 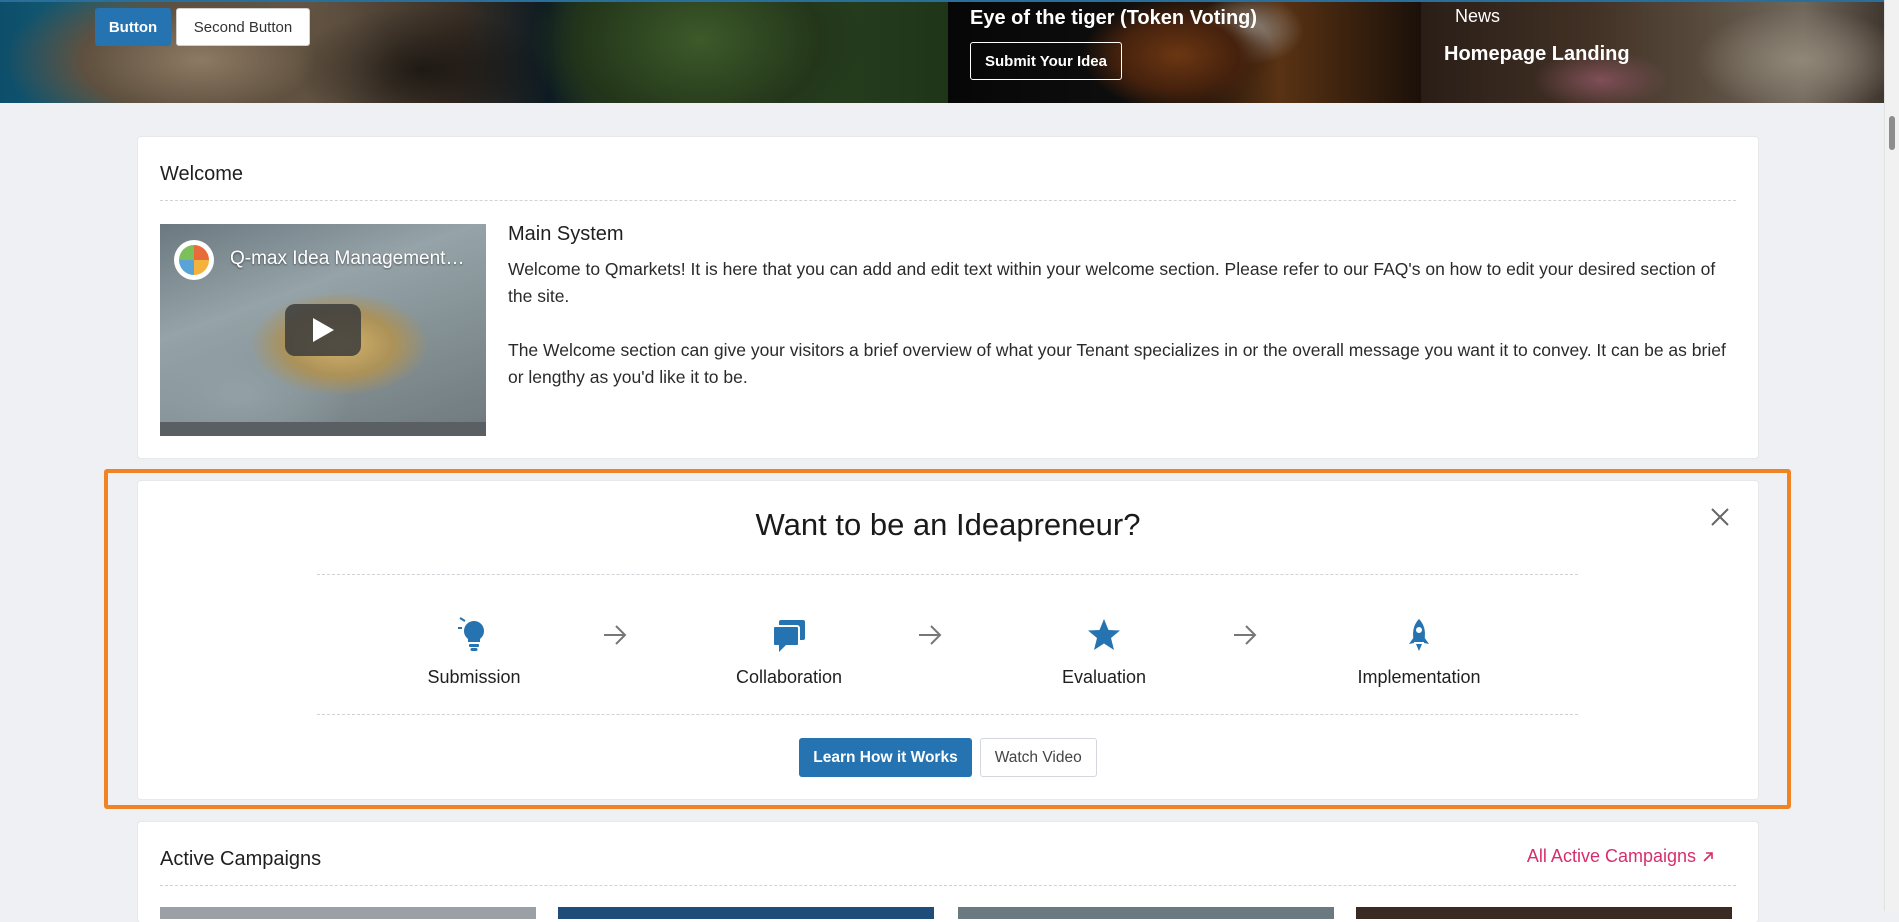 I want to click on ideapreneur-title: Want to be an Ideapreneur?, so click(x=948, y=524).